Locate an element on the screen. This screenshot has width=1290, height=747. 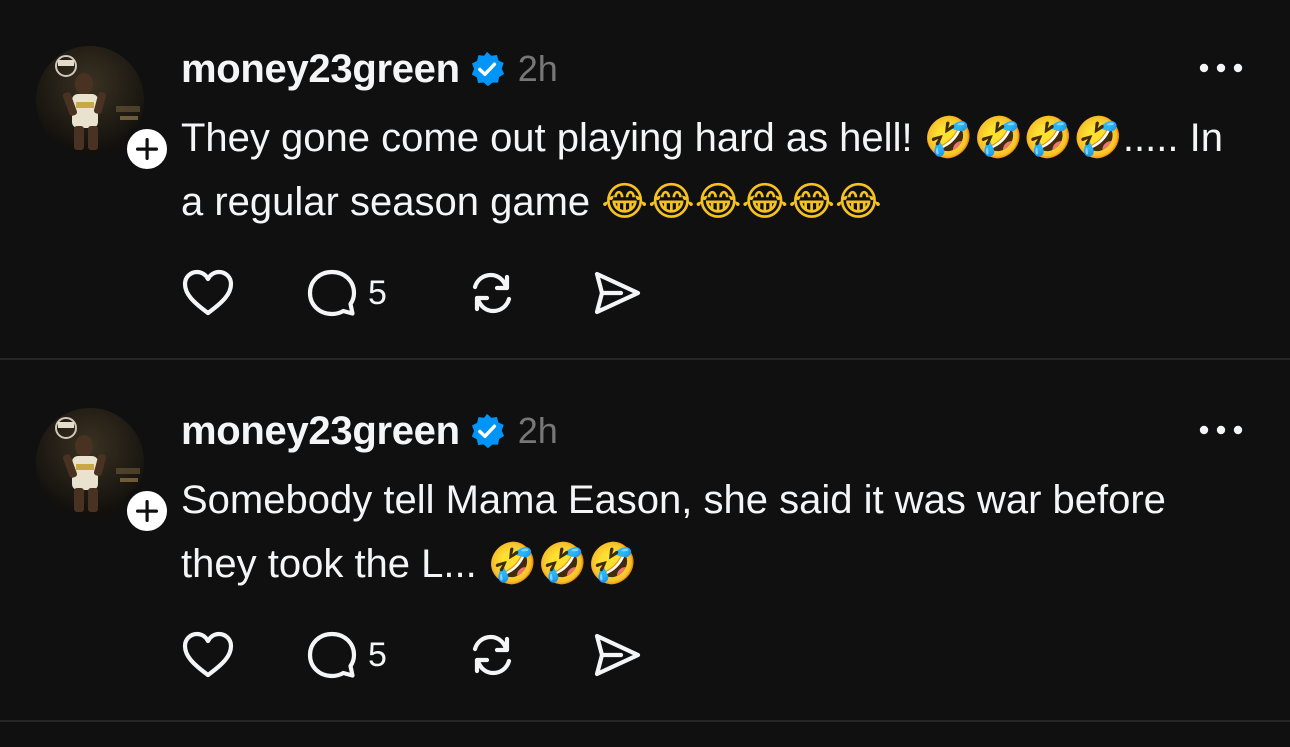
post-text-main: They gone come out playing hard as hell! is located at coordinates (547, 138).